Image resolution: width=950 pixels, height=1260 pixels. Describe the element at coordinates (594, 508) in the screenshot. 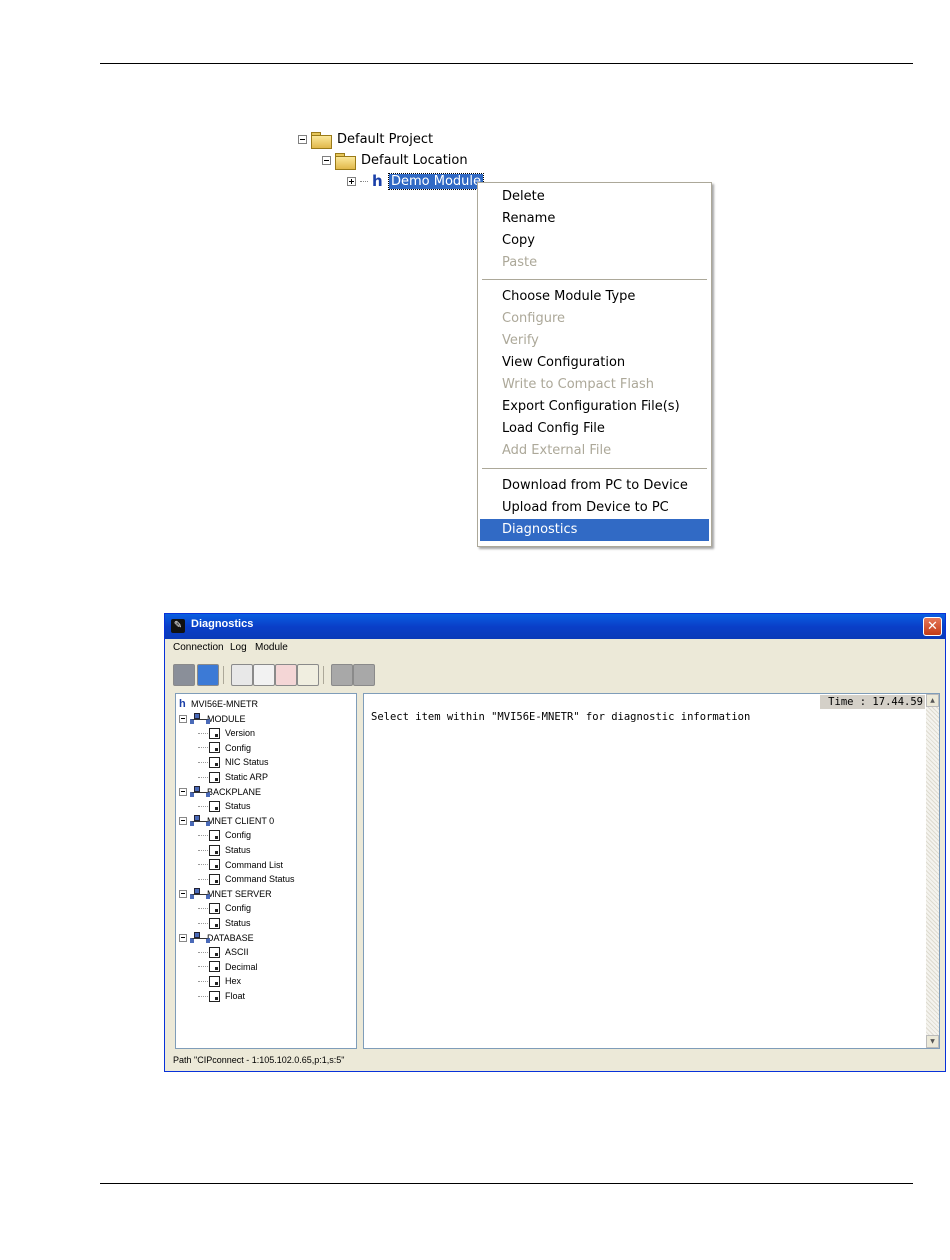

I see `menu-item-upload-from-device-to-pc: Upload from Device to PC` at that location.